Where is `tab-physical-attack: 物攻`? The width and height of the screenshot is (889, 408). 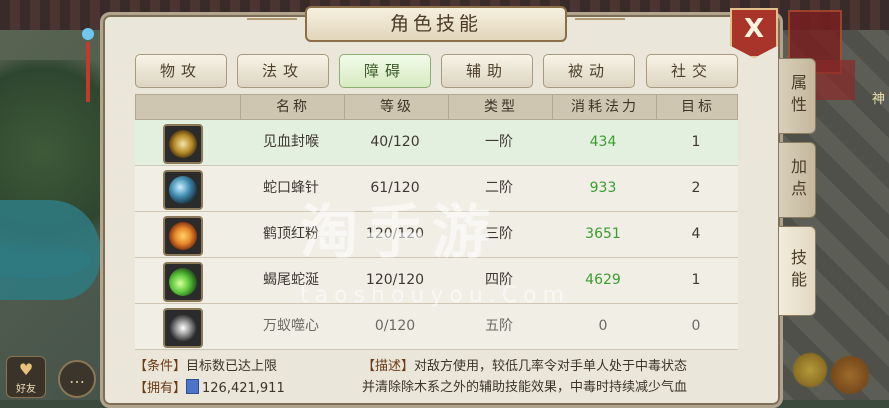 tab-physical-attack: 物攻 is located at coordinates (181, 71).